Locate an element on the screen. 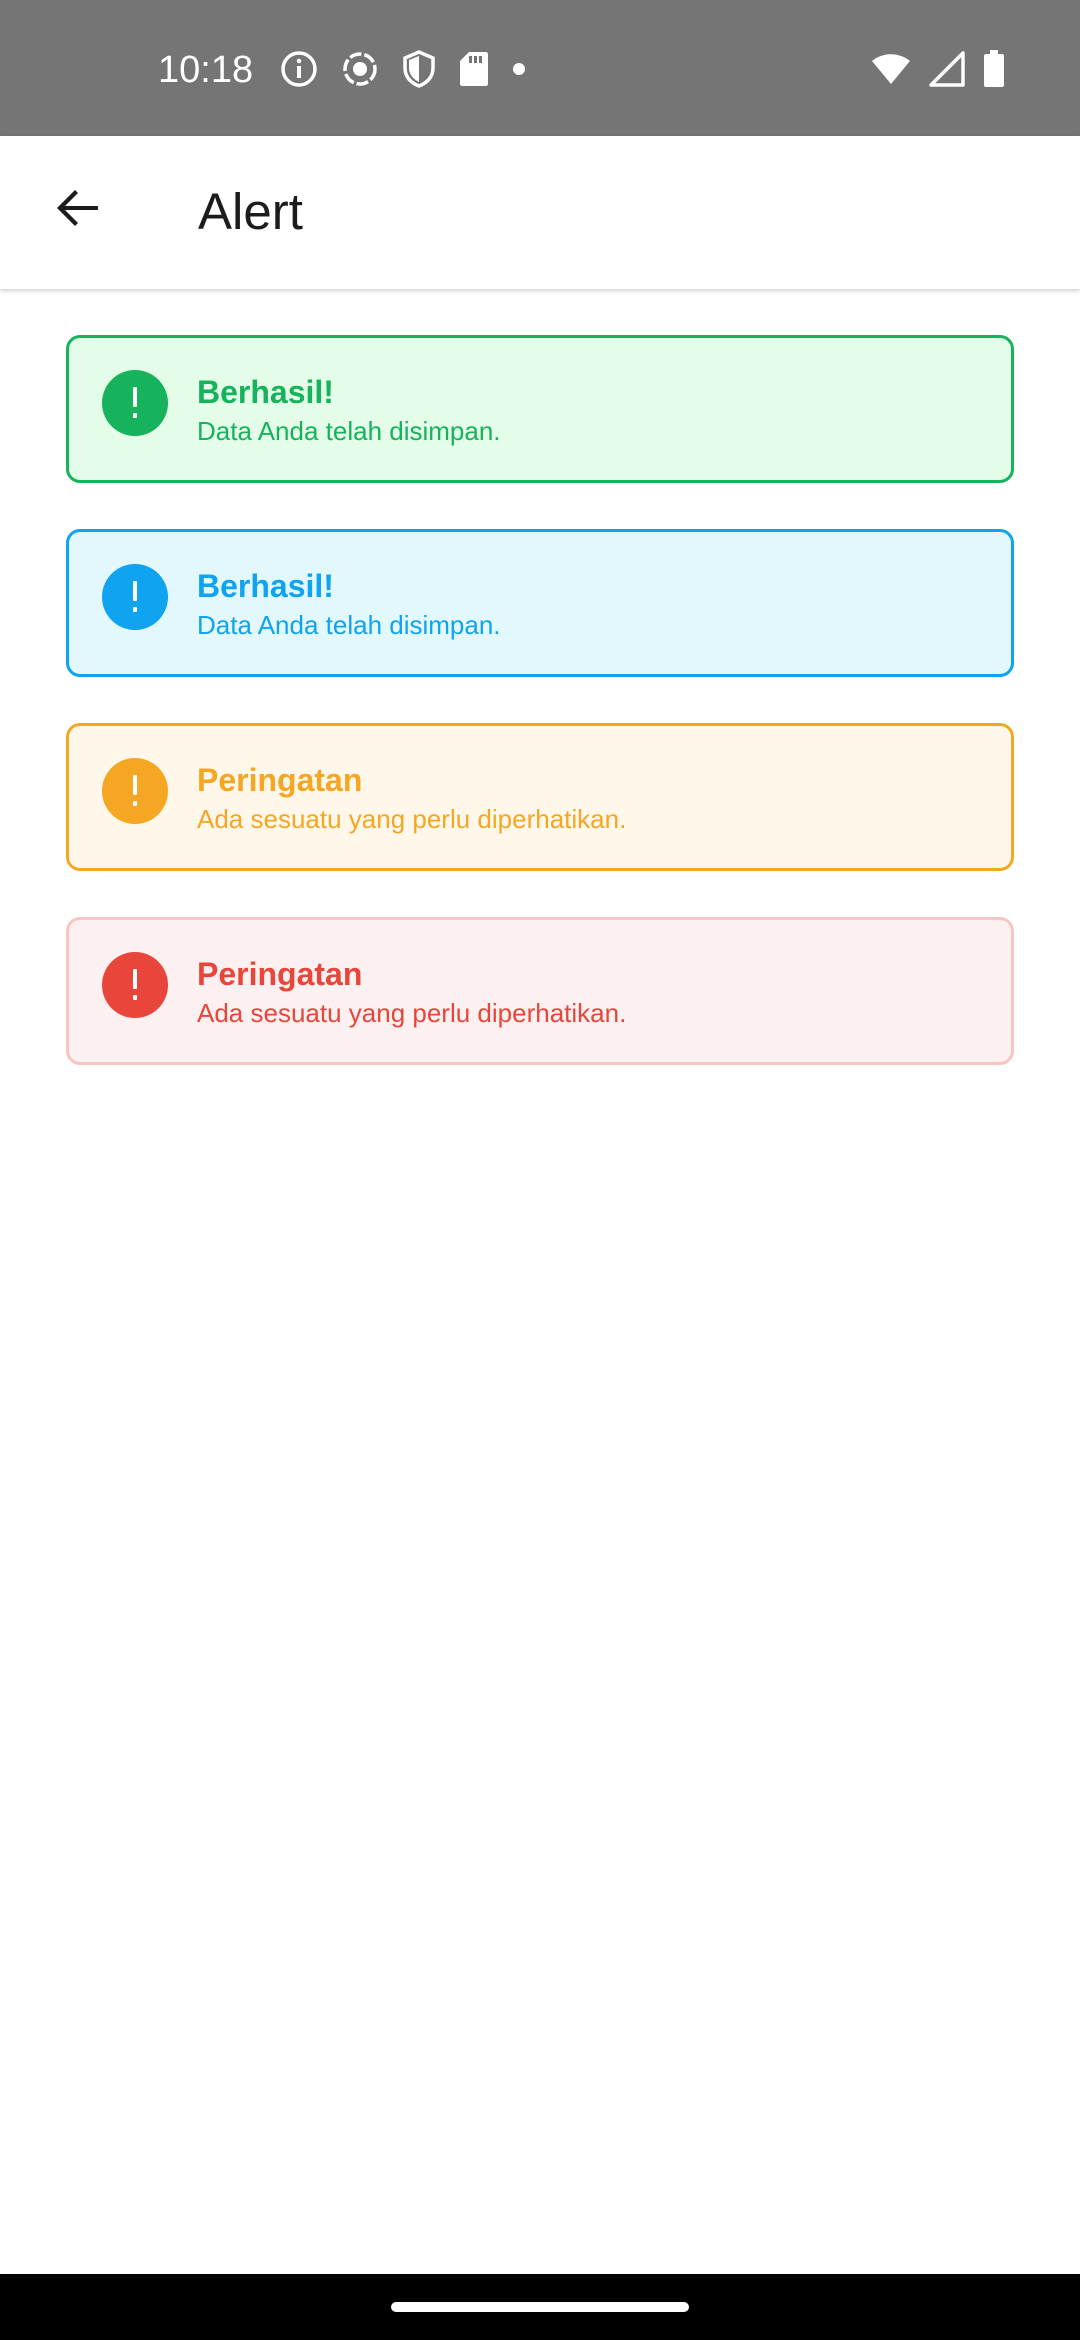  sd-card-icon is located at coordinates (474, 71).